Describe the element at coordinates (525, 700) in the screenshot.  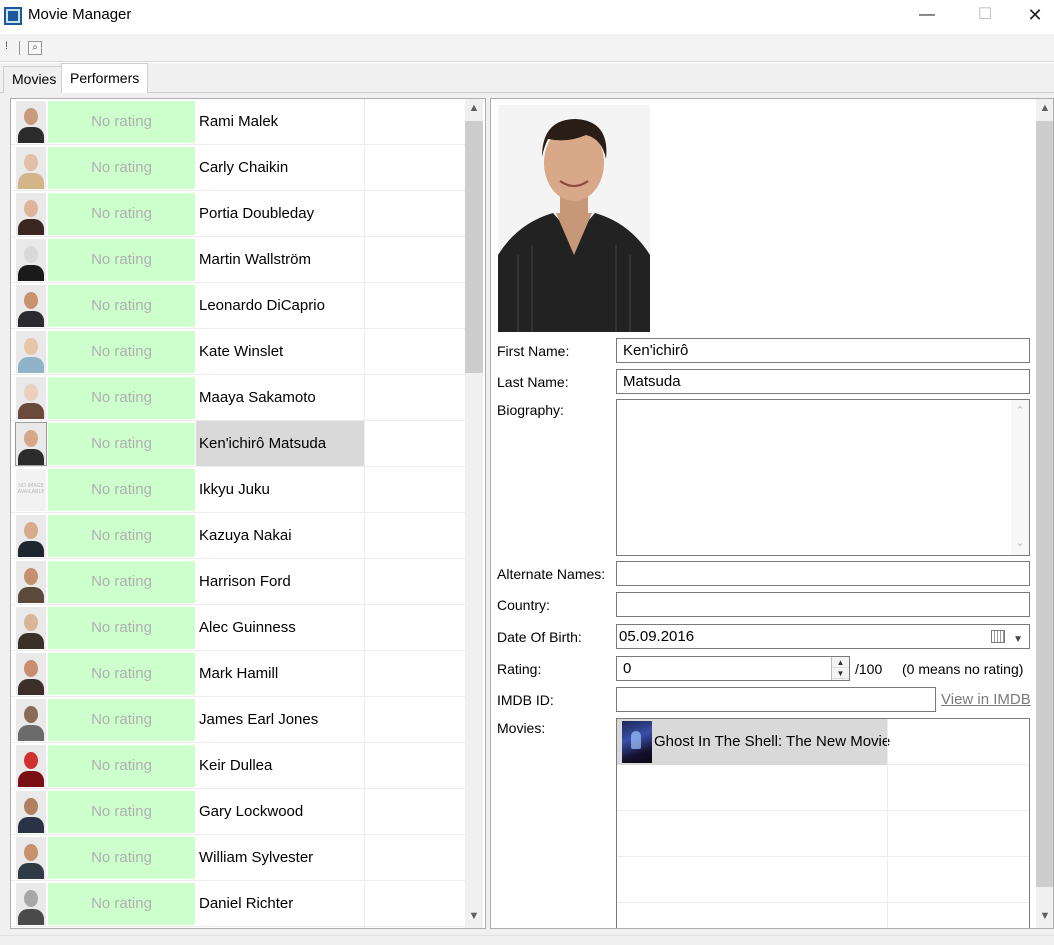
I see `imdb-id-label: IMDB ID:` at that location.